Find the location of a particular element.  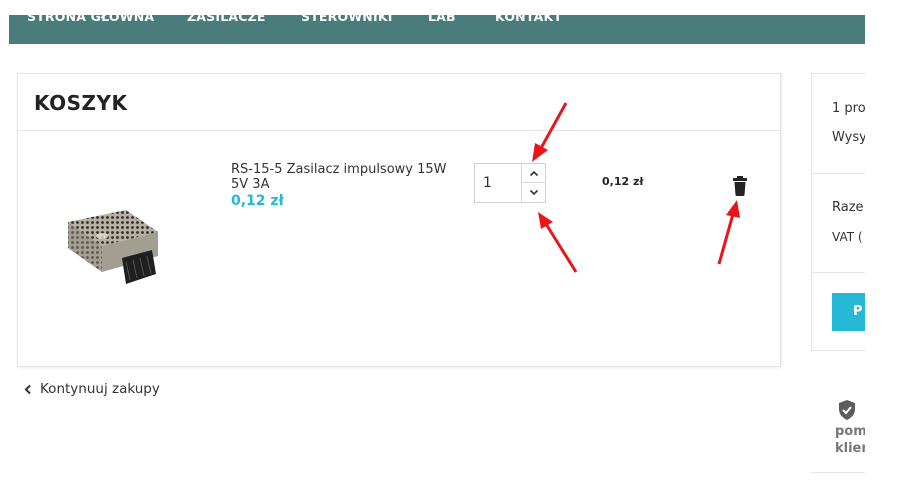

summary-shipping: Wysy is located at coordinates (848, 137).